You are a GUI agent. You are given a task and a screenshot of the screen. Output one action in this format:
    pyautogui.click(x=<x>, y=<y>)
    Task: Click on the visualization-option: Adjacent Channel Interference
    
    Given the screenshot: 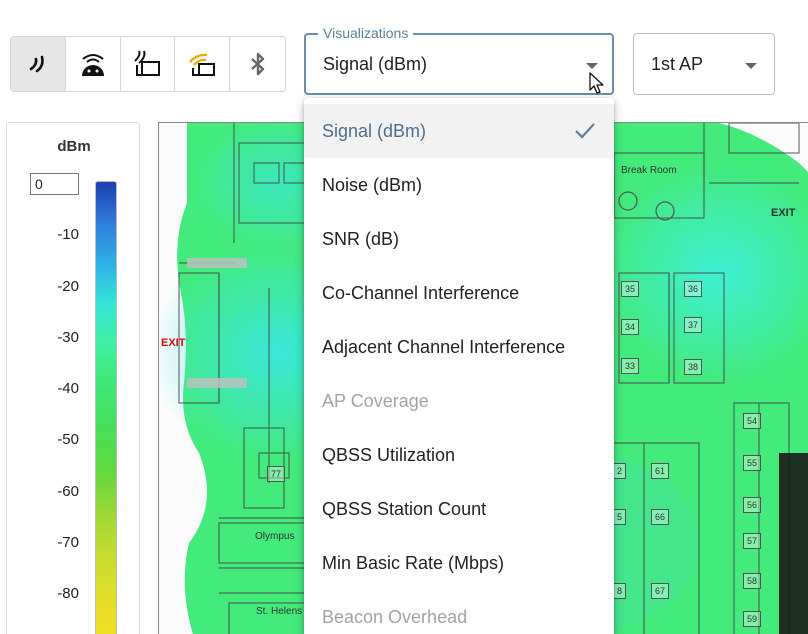 What is the action you would take?
    pyautogui.click(x=459, y=347)
    